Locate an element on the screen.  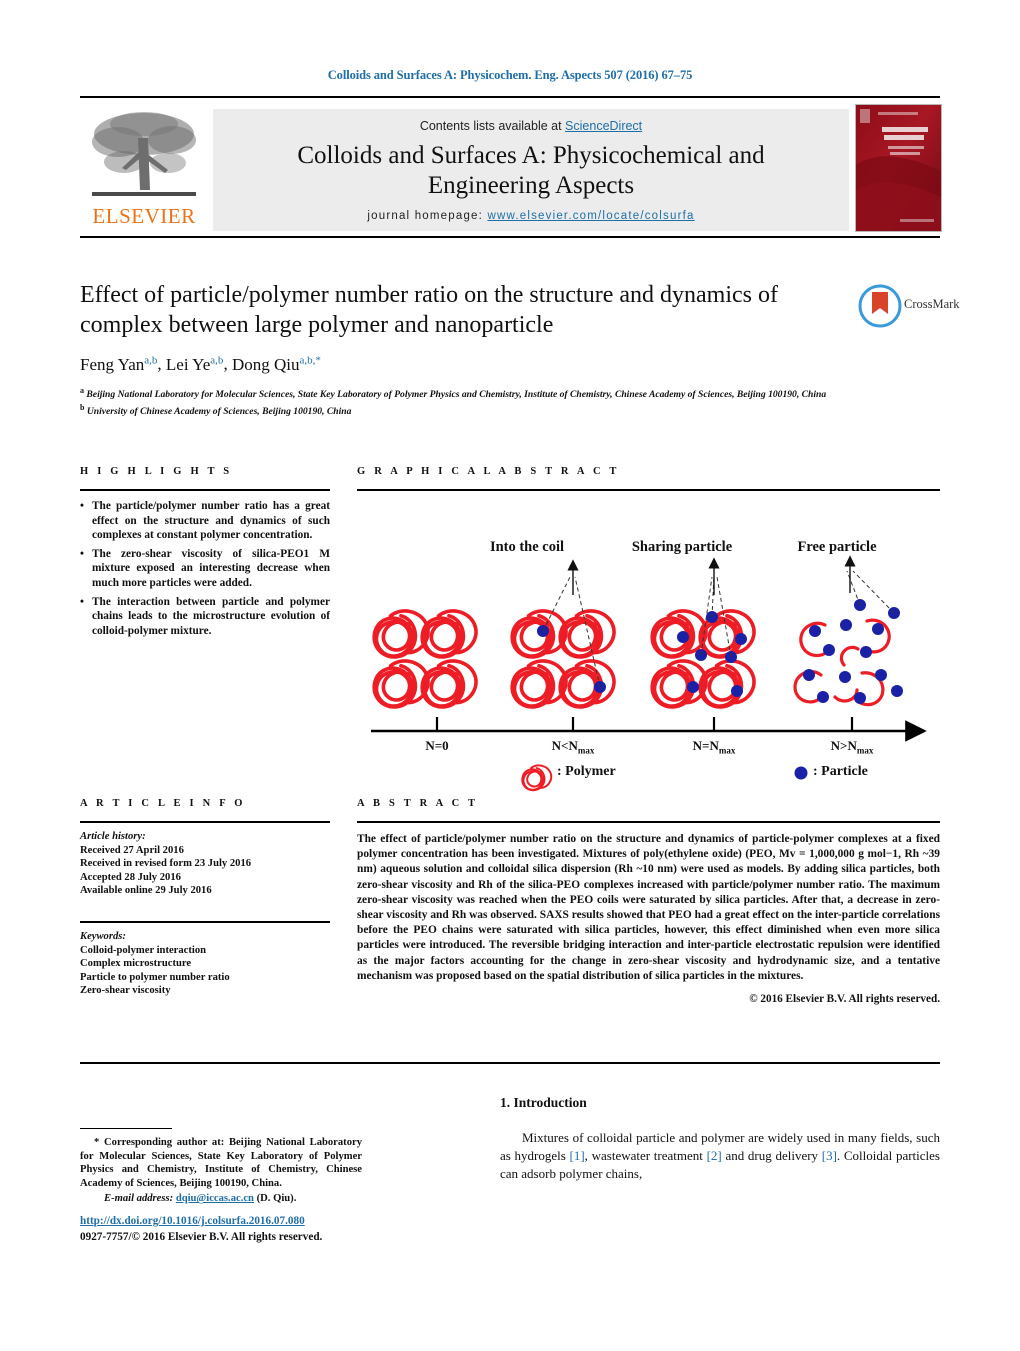
author-1-name: Feng Yan is located at coordinates (112, 364).